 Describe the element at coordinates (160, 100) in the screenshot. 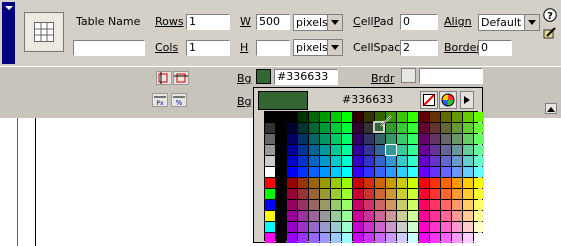

I see `convert-widths-to-pixels-button: Px` at that location.